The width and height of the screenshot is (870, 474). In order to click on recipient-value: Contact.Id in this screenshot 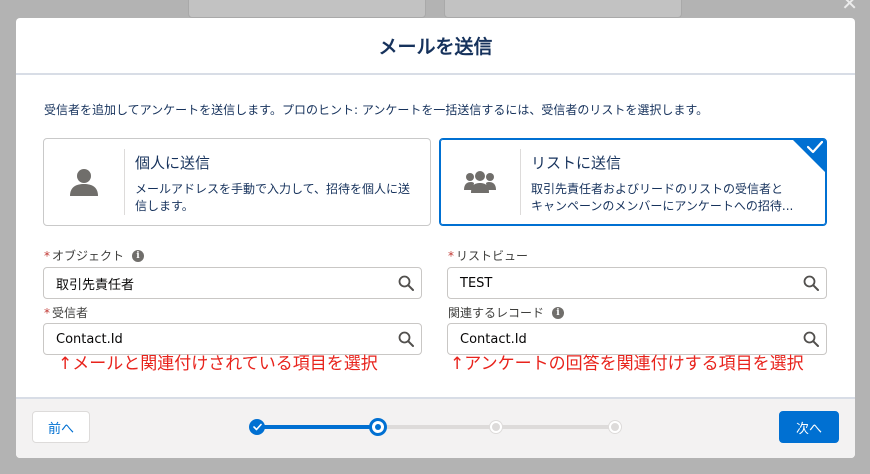, I will do `click(89, 339)`.